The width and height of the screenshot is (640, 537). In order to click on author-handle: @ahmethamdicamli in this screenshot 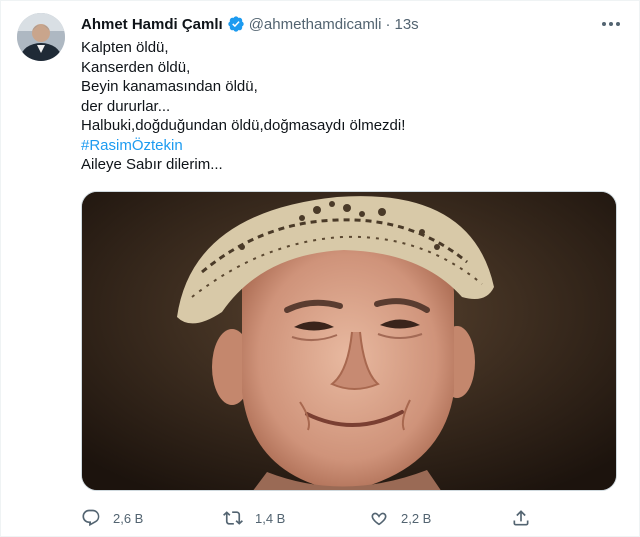, I will do `click(315, 24)`.